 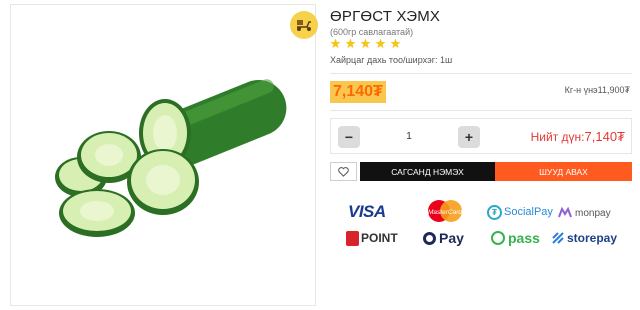 What do you see at coordinates (352, 238) in the screenshot?
I see `point-icon` at bounding box center [352, 238].